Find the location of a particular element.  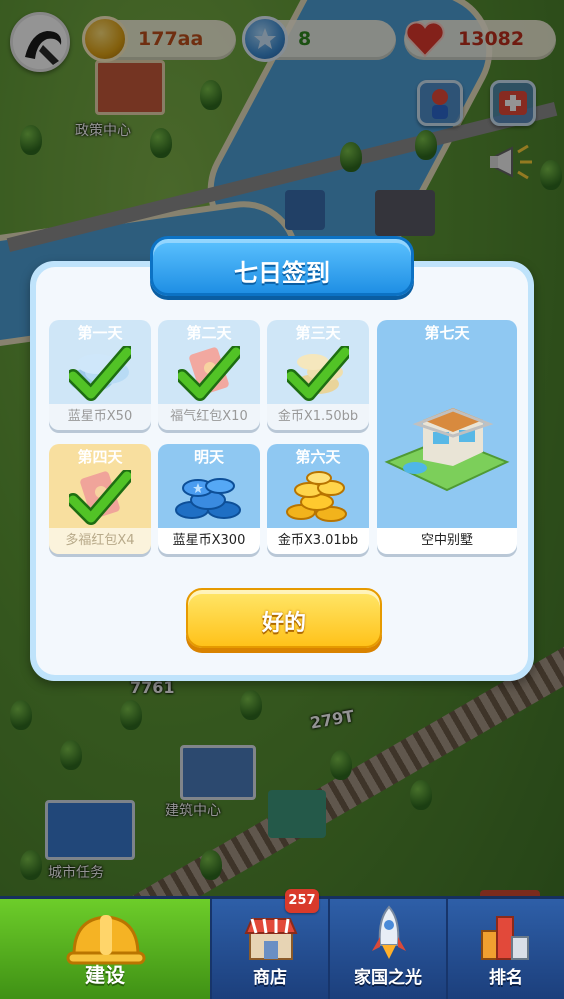

day-card-2: 第二天 福气红包X10 is located at coordinates (209, 375).